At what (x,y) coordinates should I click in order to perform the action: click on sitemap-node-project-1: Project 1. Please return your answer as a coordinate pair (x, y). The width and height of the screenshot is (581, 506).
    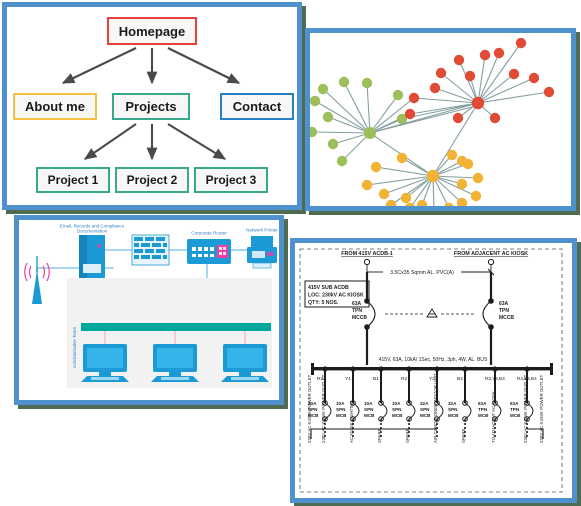
    Looking at the image, I should click on (73, 180).